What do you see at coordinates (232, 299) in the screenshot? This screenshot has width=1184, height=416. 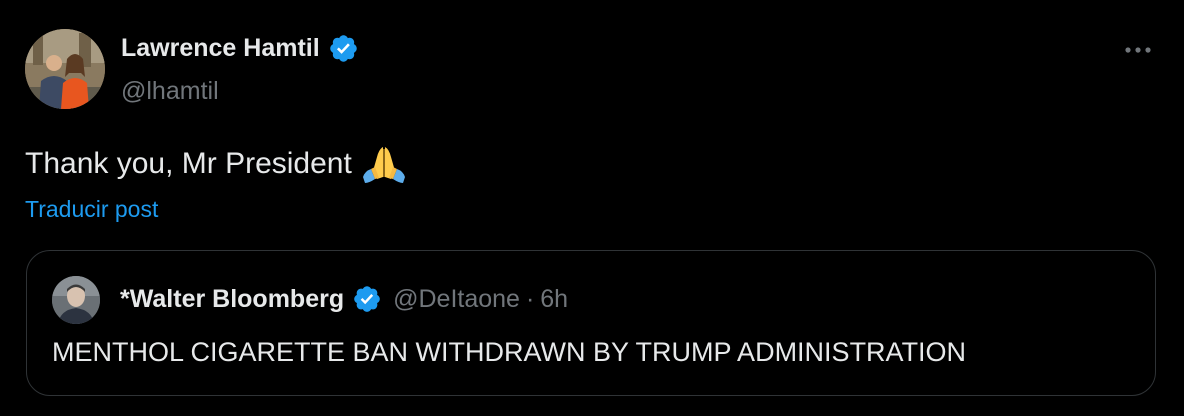 I see `quote-author-name: *Walter Bloomberg` at bounding box center [232, 299].